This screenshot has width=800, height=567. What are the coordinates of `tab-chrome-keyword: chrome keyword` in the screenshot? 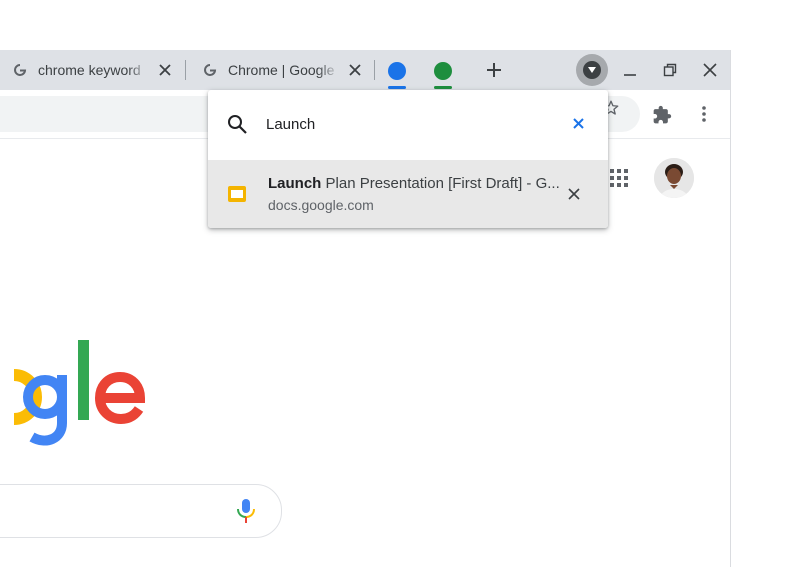 It's located at (87, 70).